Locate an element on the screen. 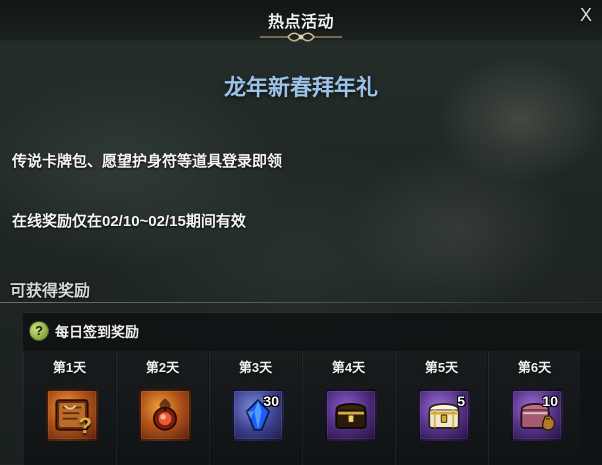 Image resolution: width=602 pixels, height=465 pixels. reward-item-slot: 5 is located at coordinates (444, 415).